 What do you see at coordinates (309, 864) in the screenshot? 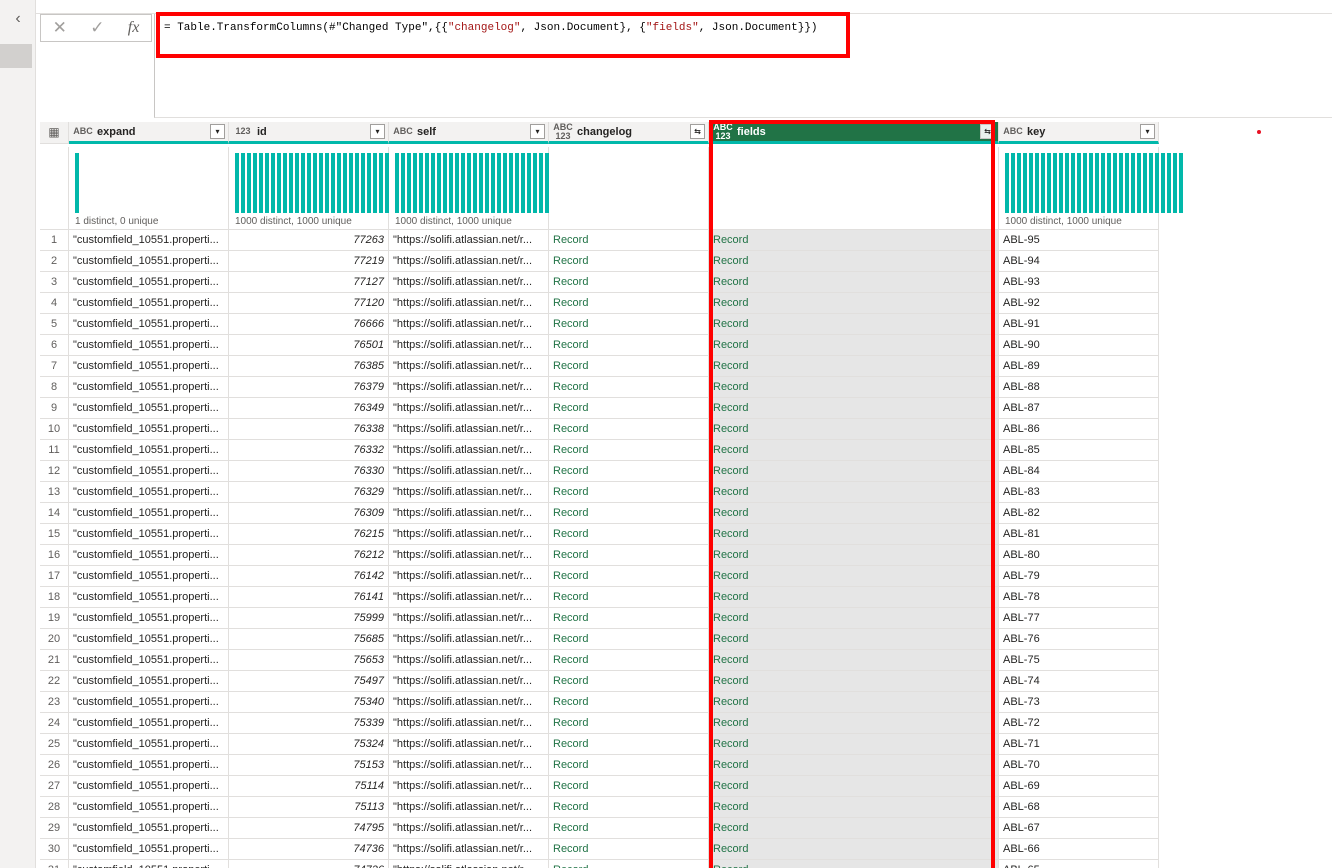
I see `cell-id: 74726` at bounding box center [309, 864].